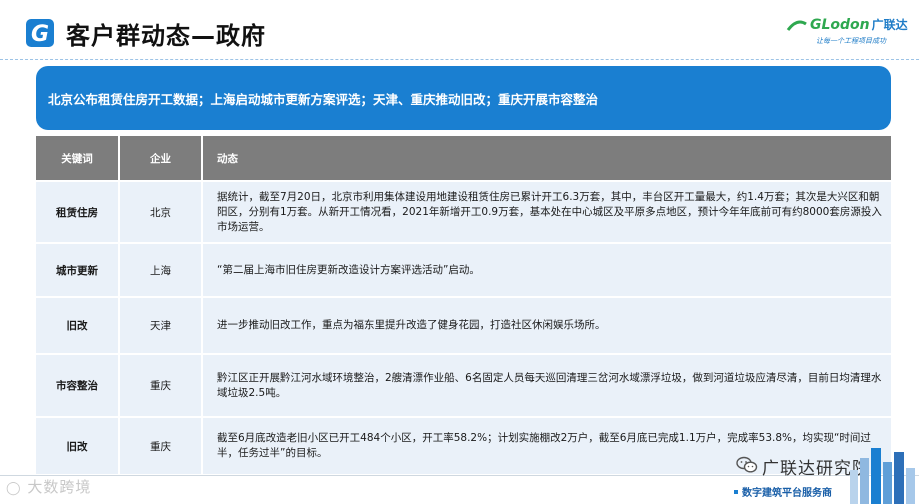 The width and height of the screenshot is (919, 504). I want to click on footer-slogan: 数字建筑平台服务商, so click(783, 491).